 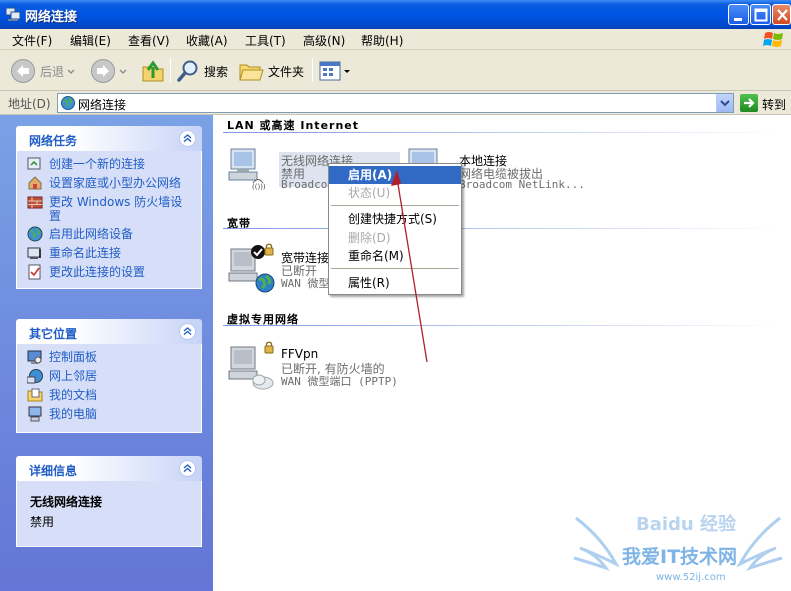 I want to click on task-firewall-settings: 更改 Windows 防火墙设置, so click(x=110, y=209).